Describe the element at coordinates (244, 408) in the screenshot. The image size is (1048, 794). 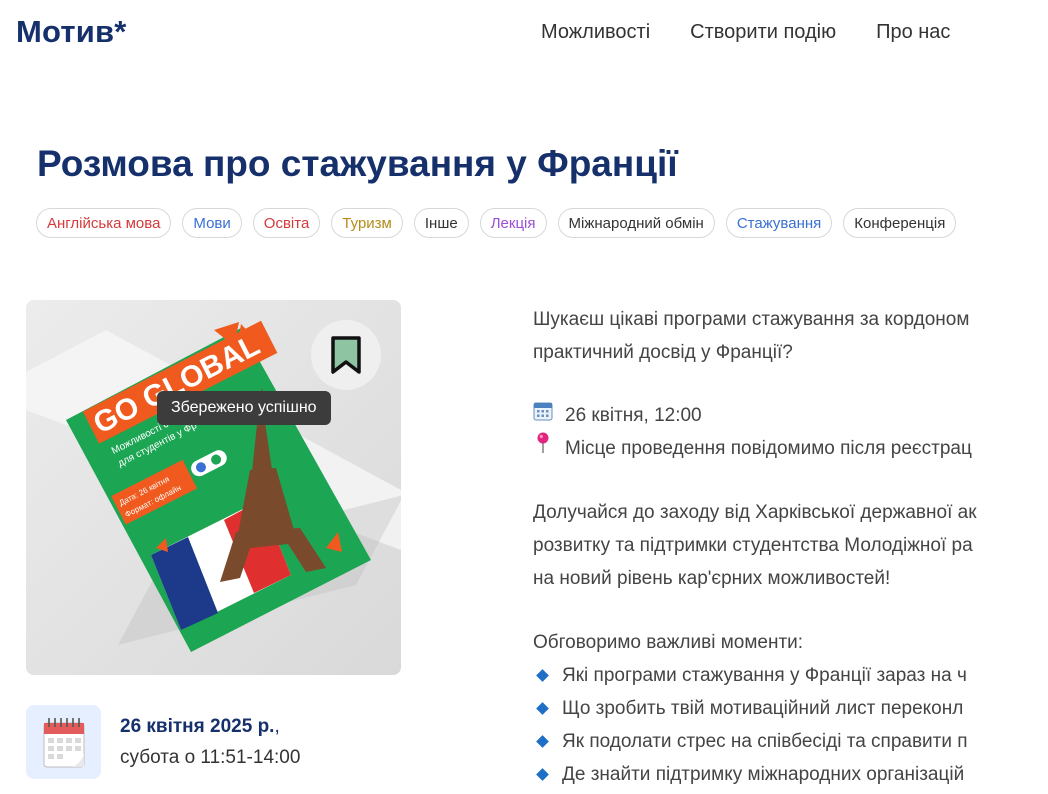
I see `save-success-toast: Збережено успішно` at that location.